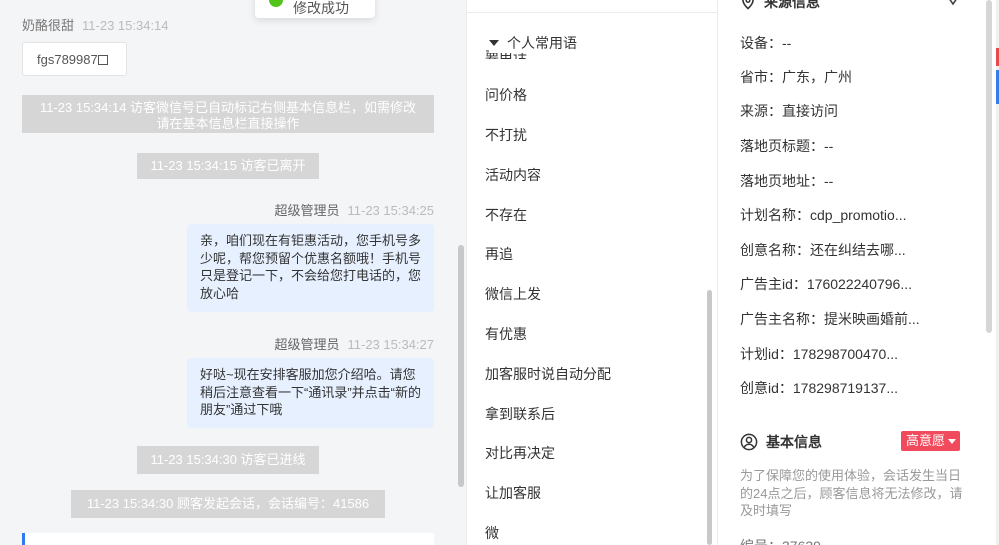 This screenshot has height=545, width=999. Describe the element at coordinates (513, 175) in the screenshot. I see `phrase-item: 活动内容` at that location.